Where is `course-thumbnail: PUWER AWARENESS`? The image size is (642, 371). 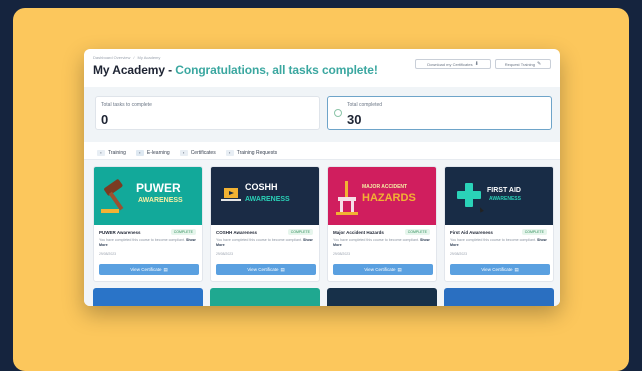
course-thumbnail: PUWER AWARENESS is located at coordinates (148, 196).